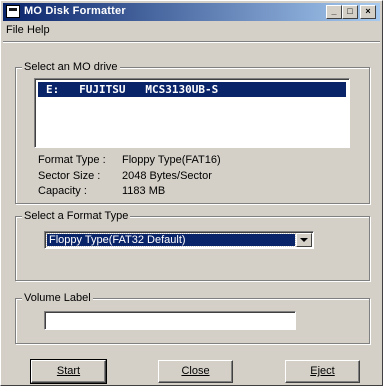  Describe the element at coordinates (170, 320) in the screenshot. I see `volume-label-input` at that location.